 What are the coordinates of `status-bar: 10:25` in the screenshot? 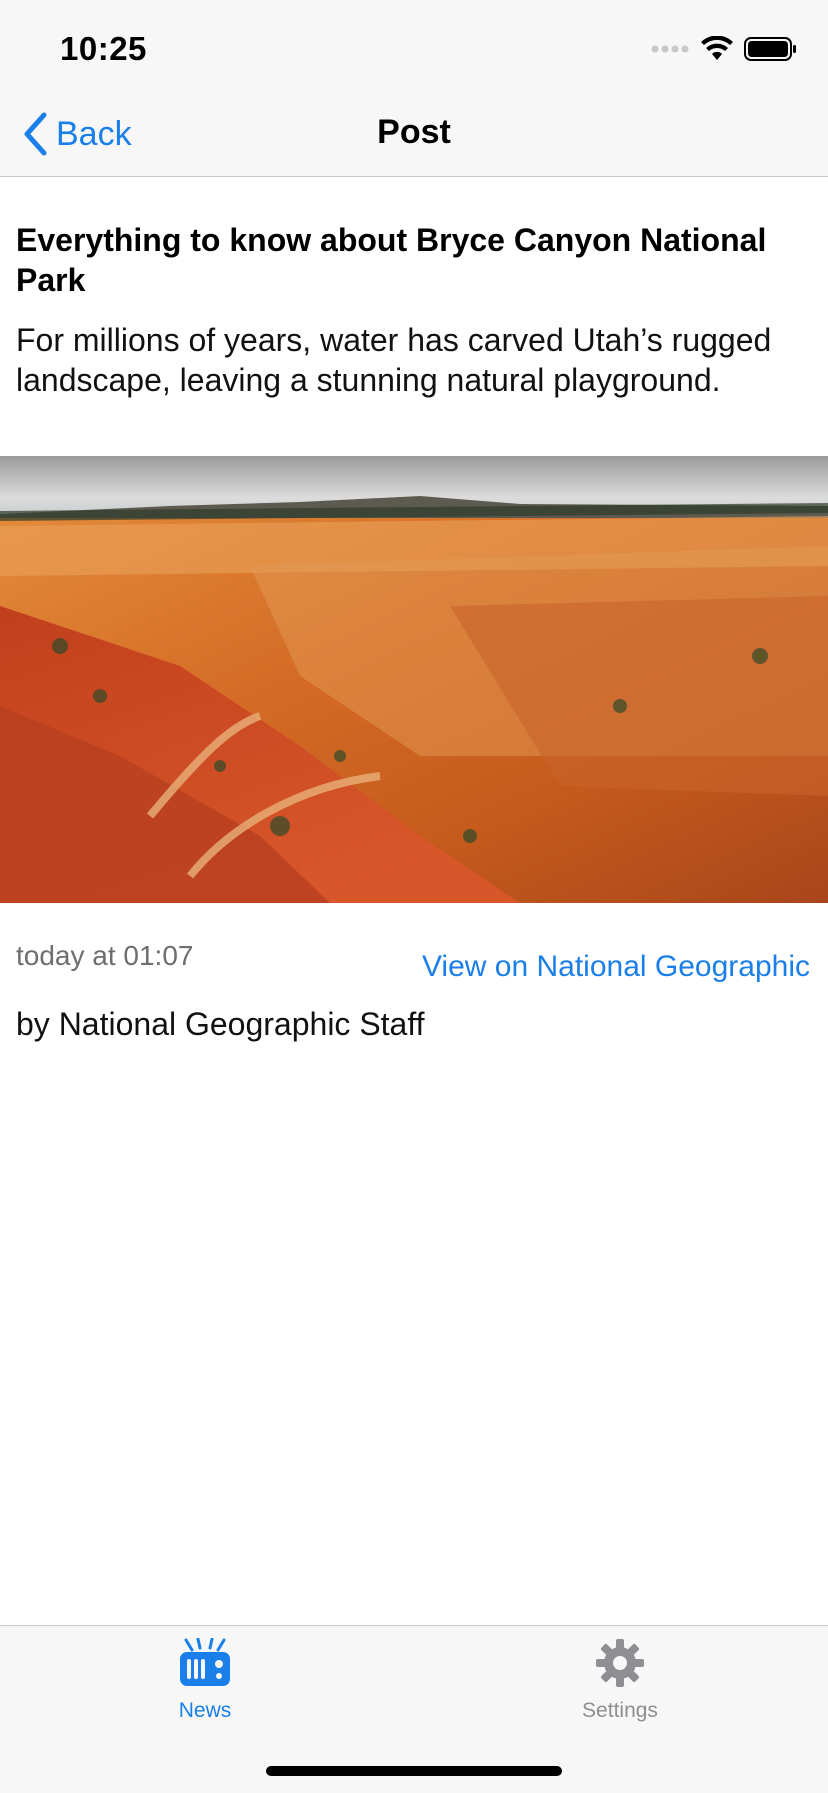 It's located at (414, 47).